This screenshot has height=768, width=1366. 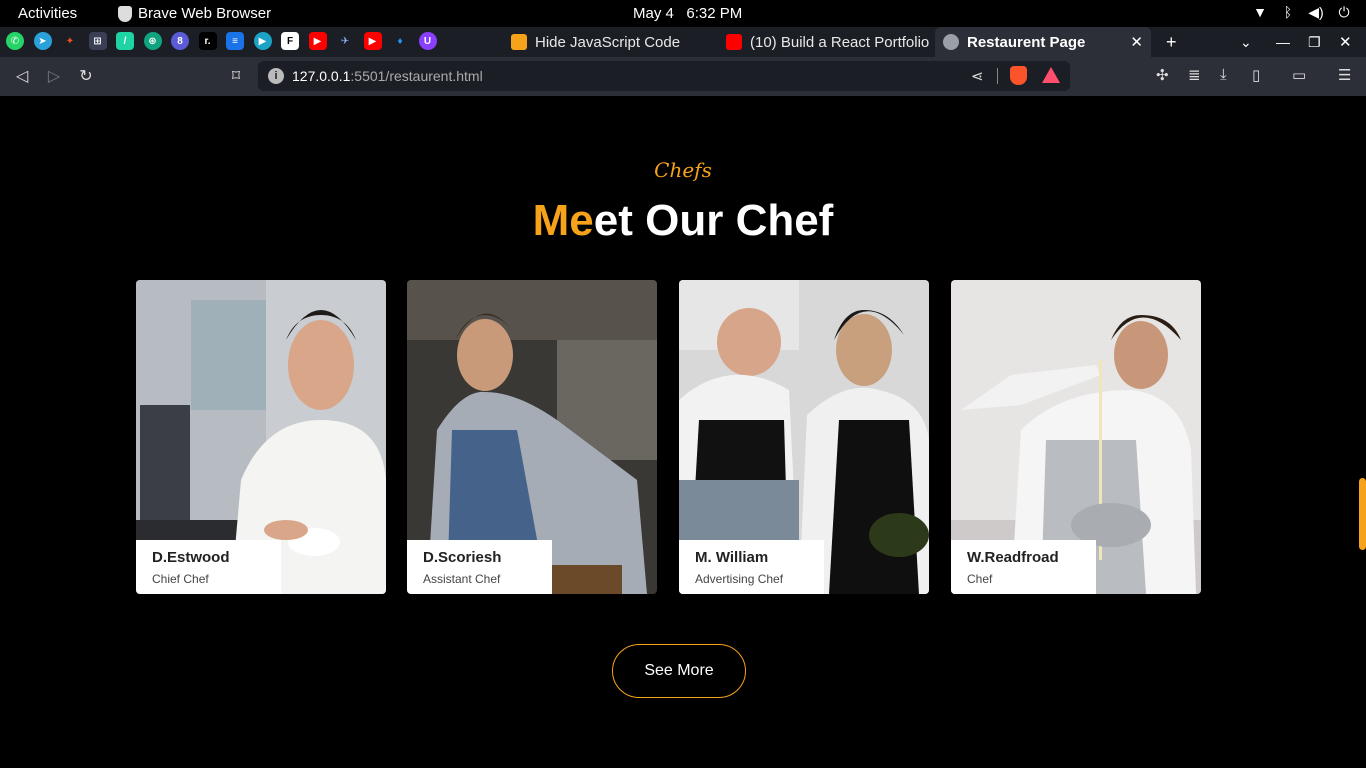 What do you see at coordinates (54, 76) in the screenshot?
I see `forward-icon: ▷` at bounding box center [54, 76].